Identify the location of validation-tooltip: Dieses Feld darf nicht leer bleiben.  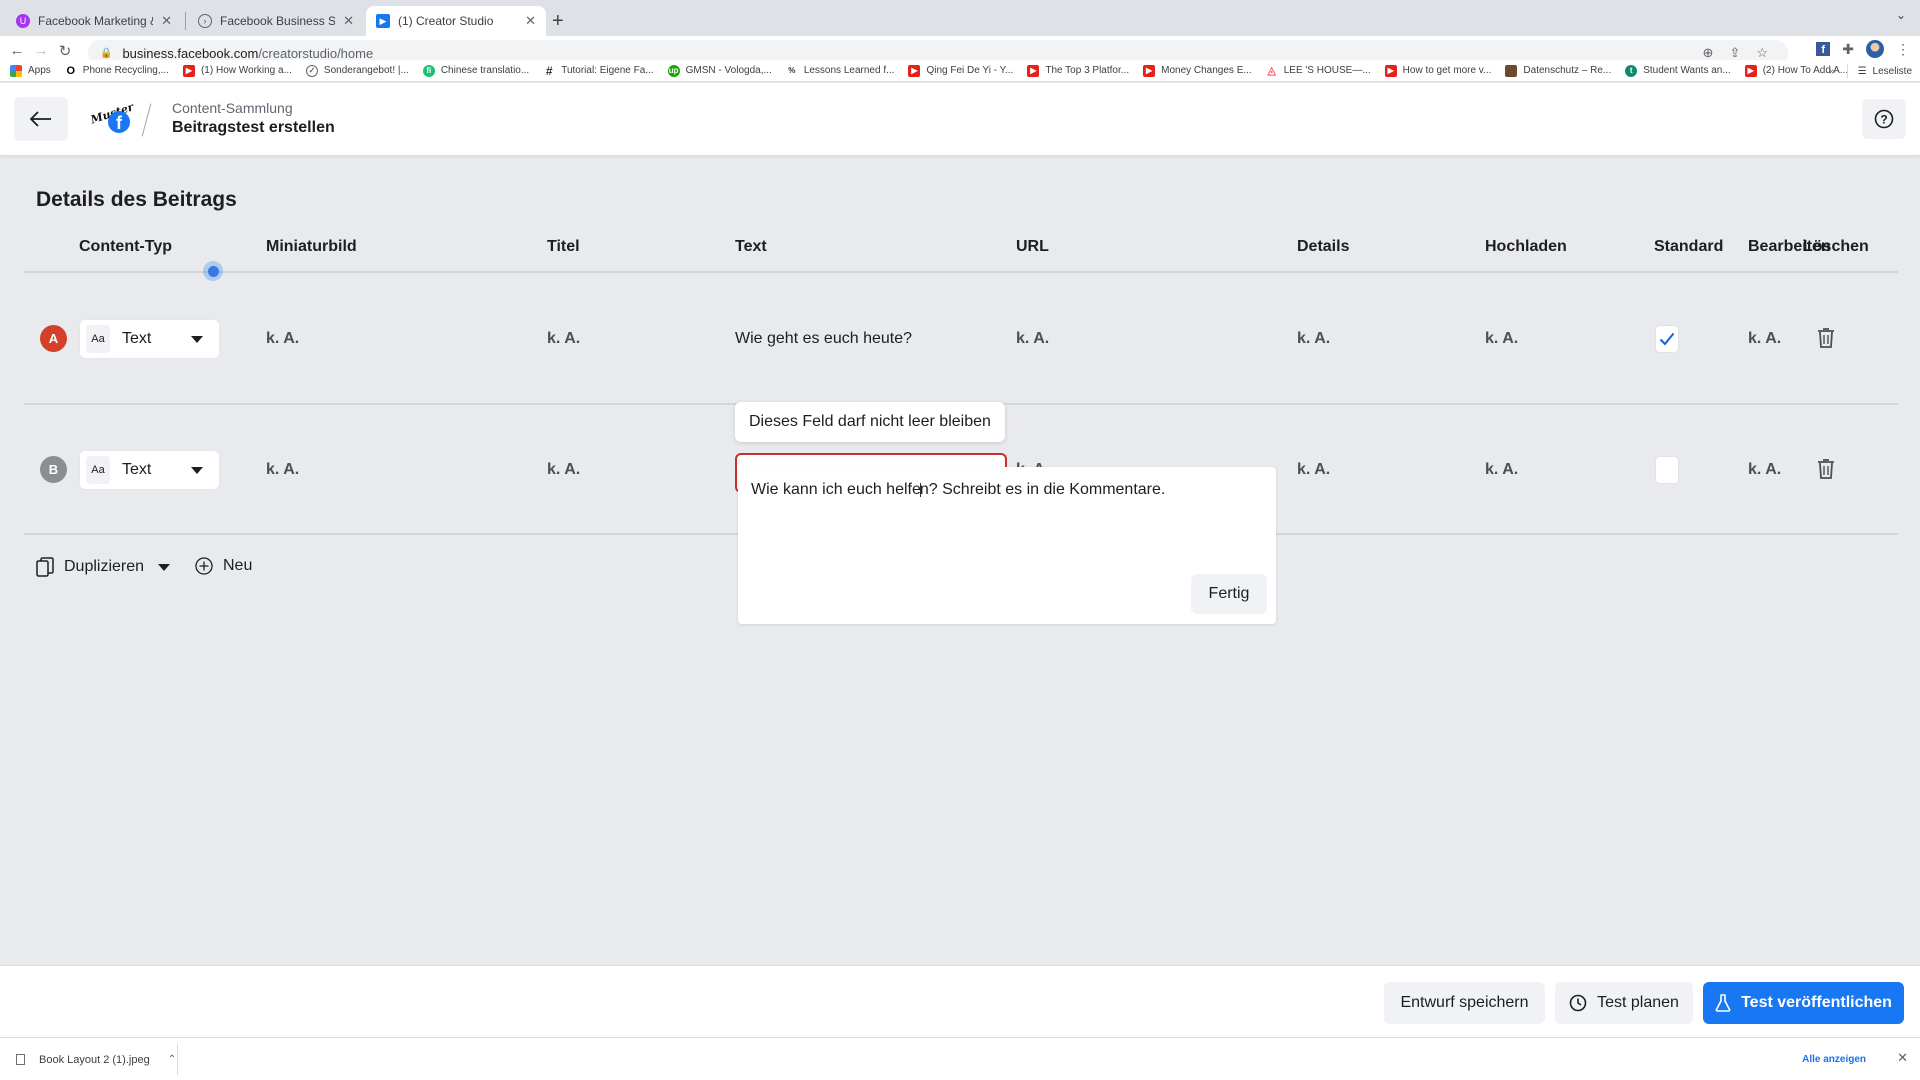
(870, 422).